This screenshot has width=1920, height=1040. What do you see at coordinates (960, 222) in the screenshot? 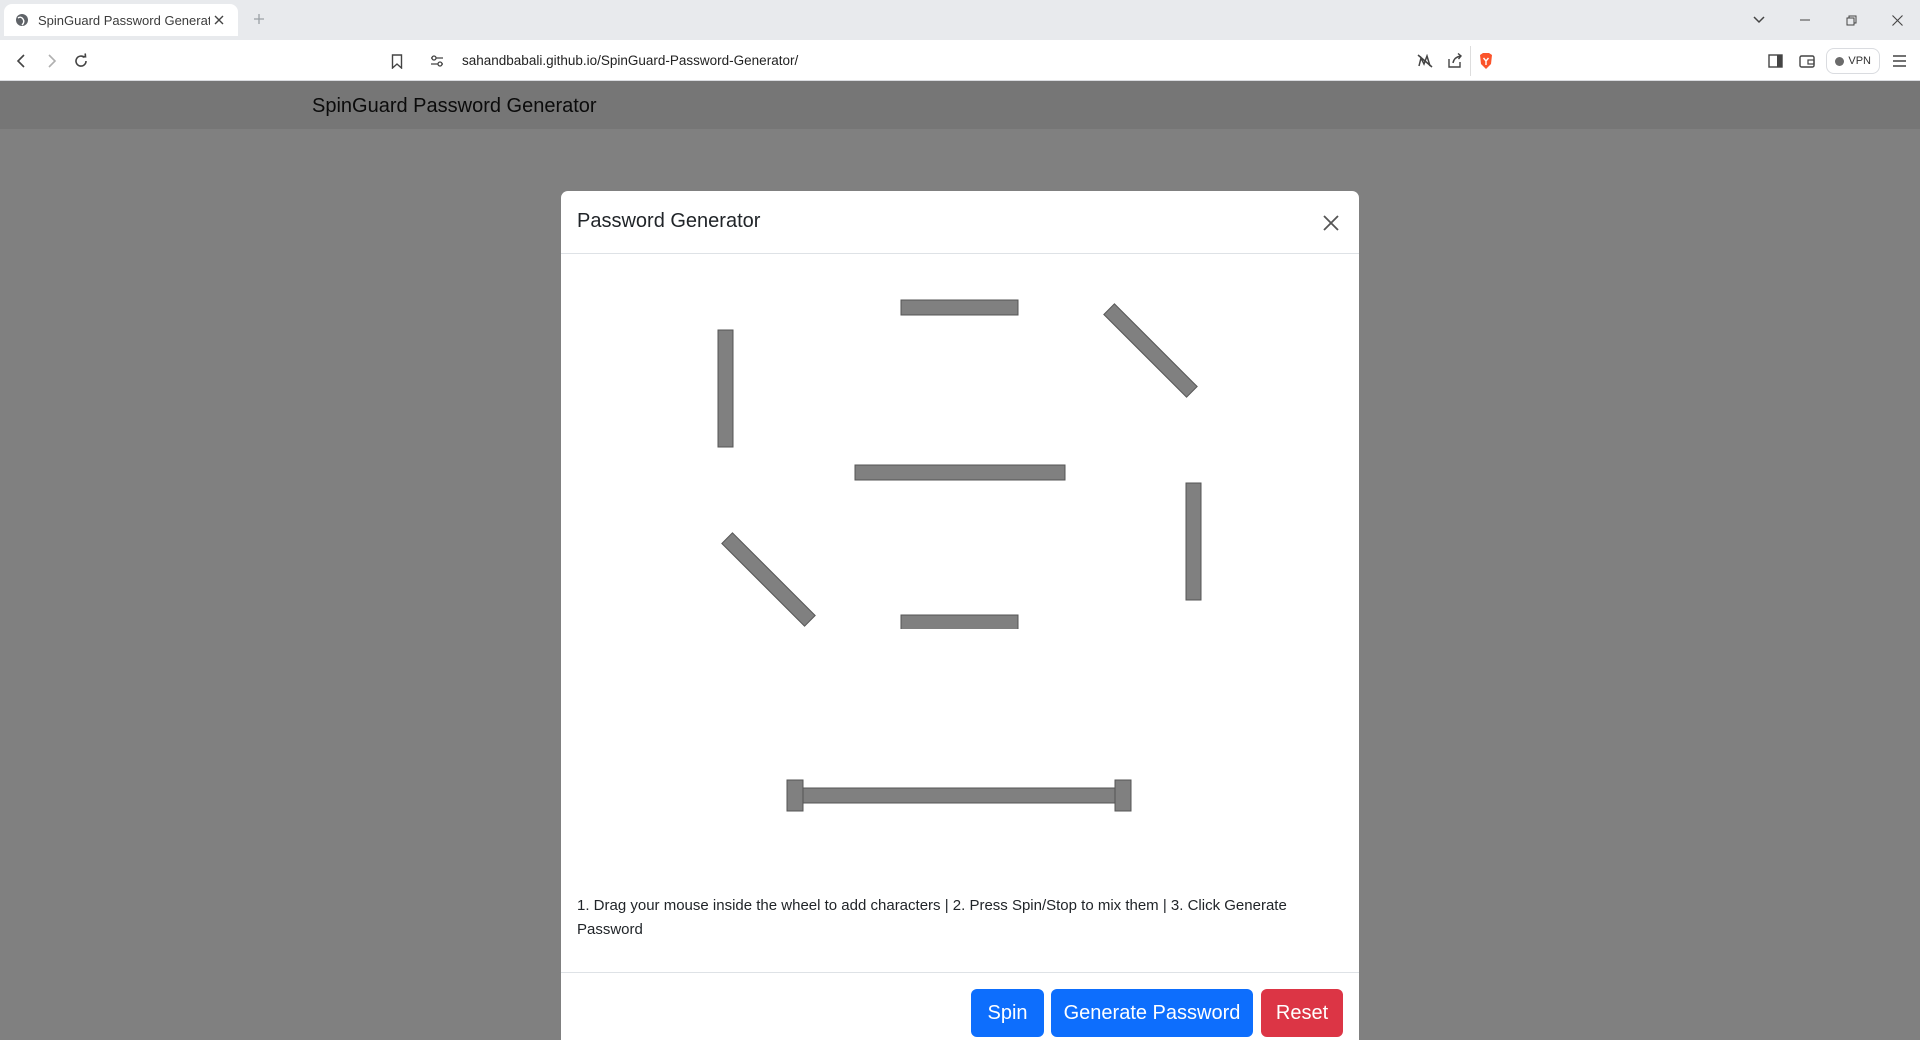
I see `modal-header: Password Generator` at bounding box center [960, 222].